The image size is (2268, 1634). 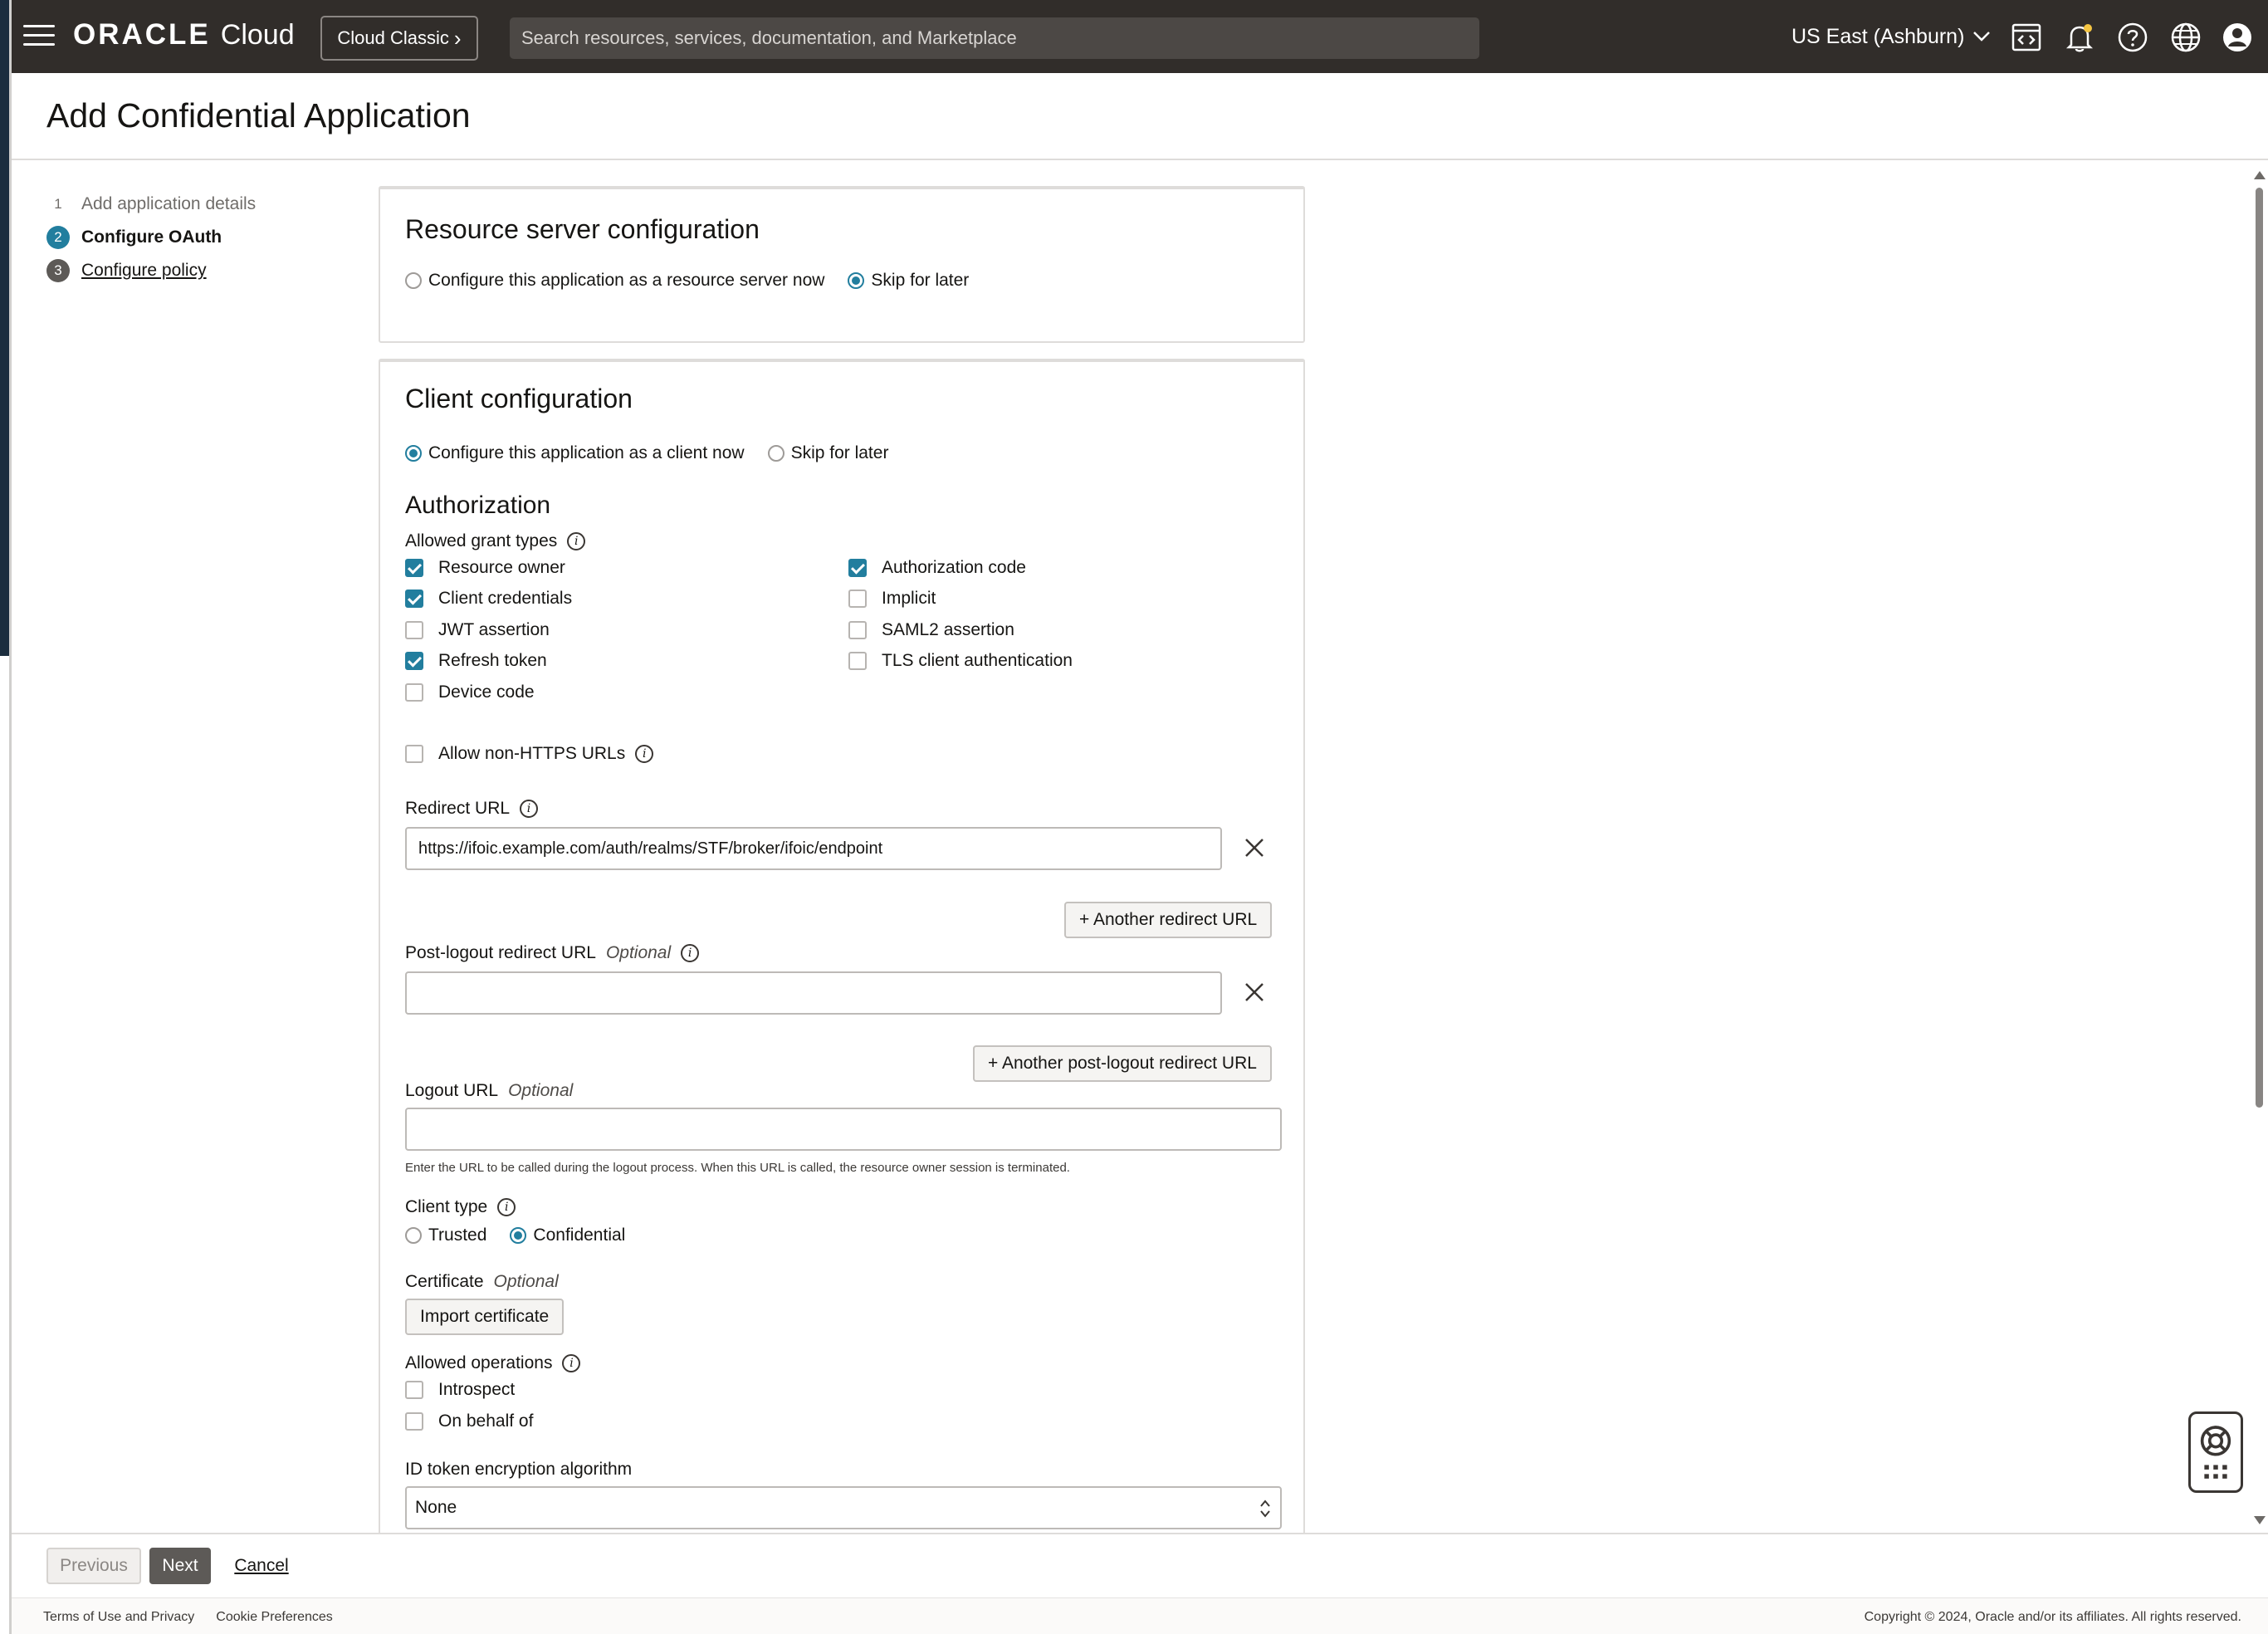 I want to click on cloud-classic-label: Cloud Classic, so click(x=393, y=37).